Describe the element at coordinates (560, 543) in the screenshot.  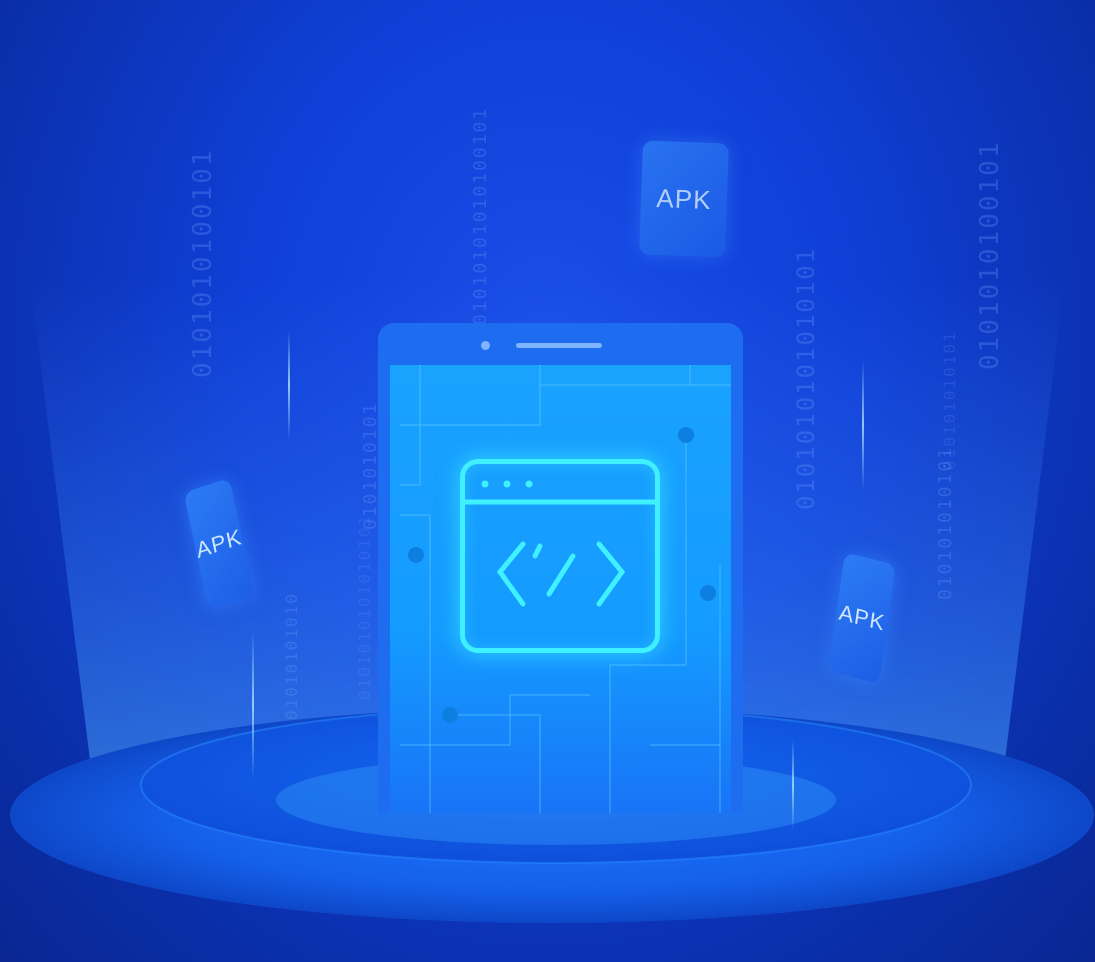
I see `code-brackets-icon` at that location.